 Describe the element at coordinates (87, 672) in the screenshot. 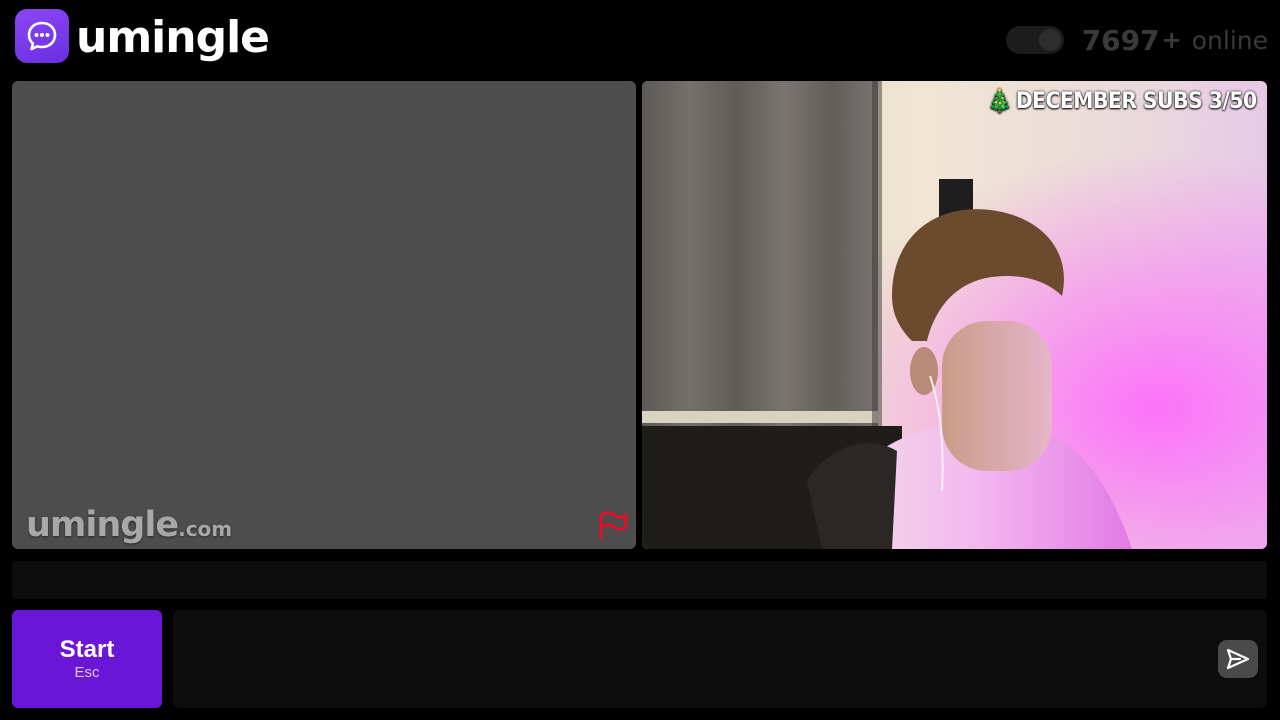

I see `start-button-shortcut: Esc` at that location.